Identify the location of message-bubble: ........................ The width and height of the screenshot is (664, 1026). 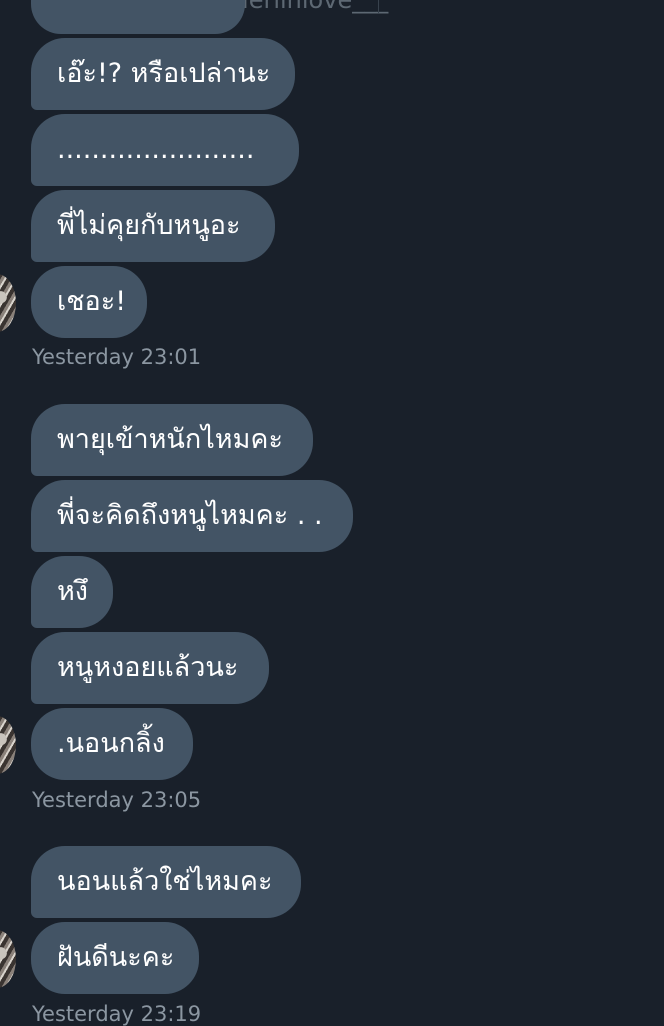
(165, 150).